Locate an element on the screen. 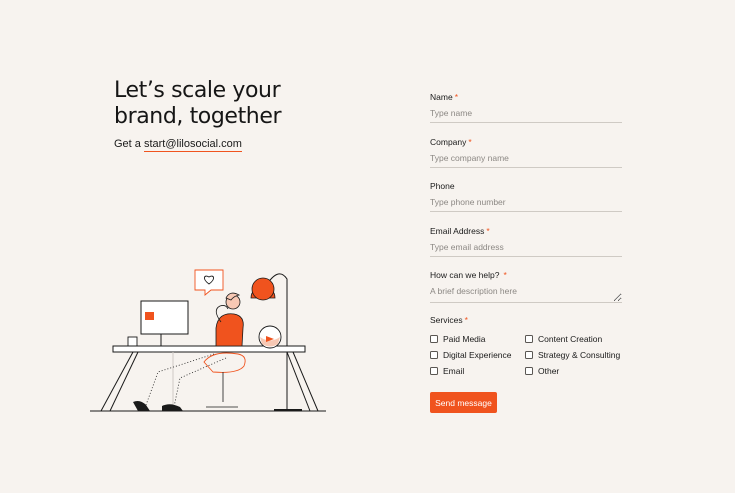  help-label: How can we help? * is located at coordinates (468, 275).